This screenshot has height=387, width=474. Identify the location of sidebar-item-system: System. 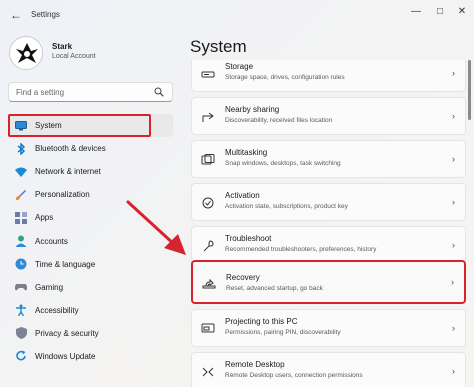
(90, 126).